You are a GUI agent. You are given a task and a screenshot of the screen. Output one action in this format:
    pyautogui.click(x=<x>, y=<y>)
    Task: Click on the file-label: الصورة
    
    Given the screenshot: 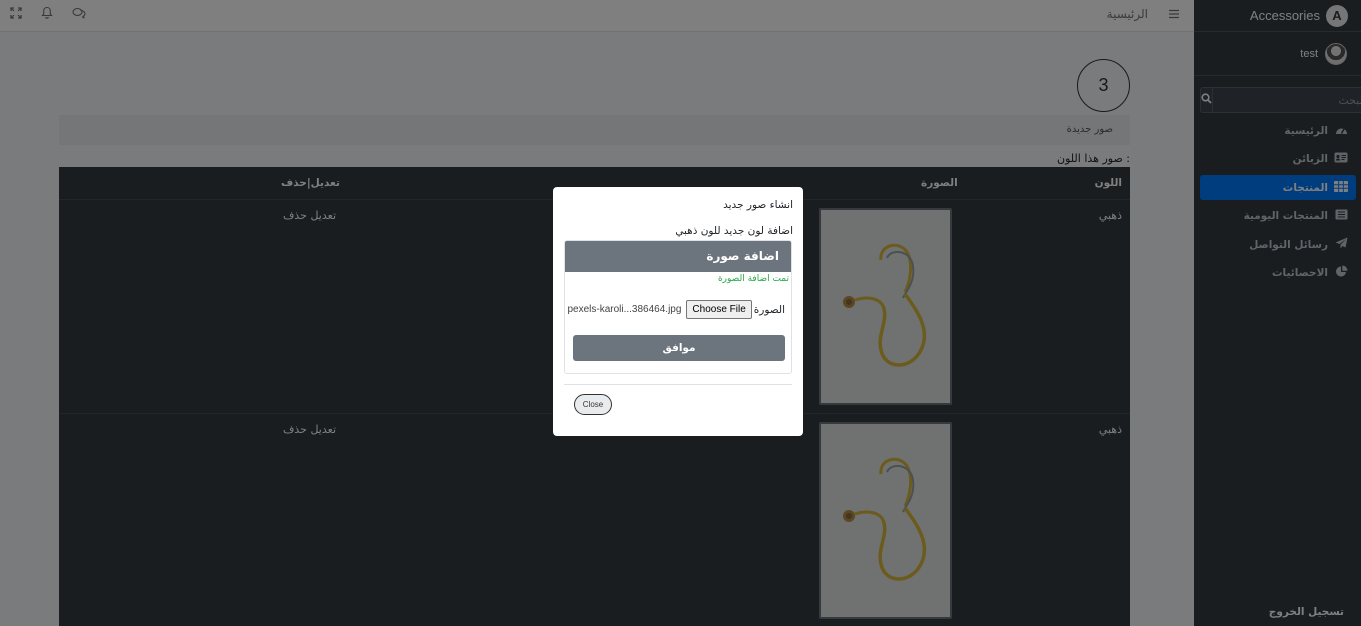 What is the action you would take?
    pyautogui.click(x=769, y=309)
    